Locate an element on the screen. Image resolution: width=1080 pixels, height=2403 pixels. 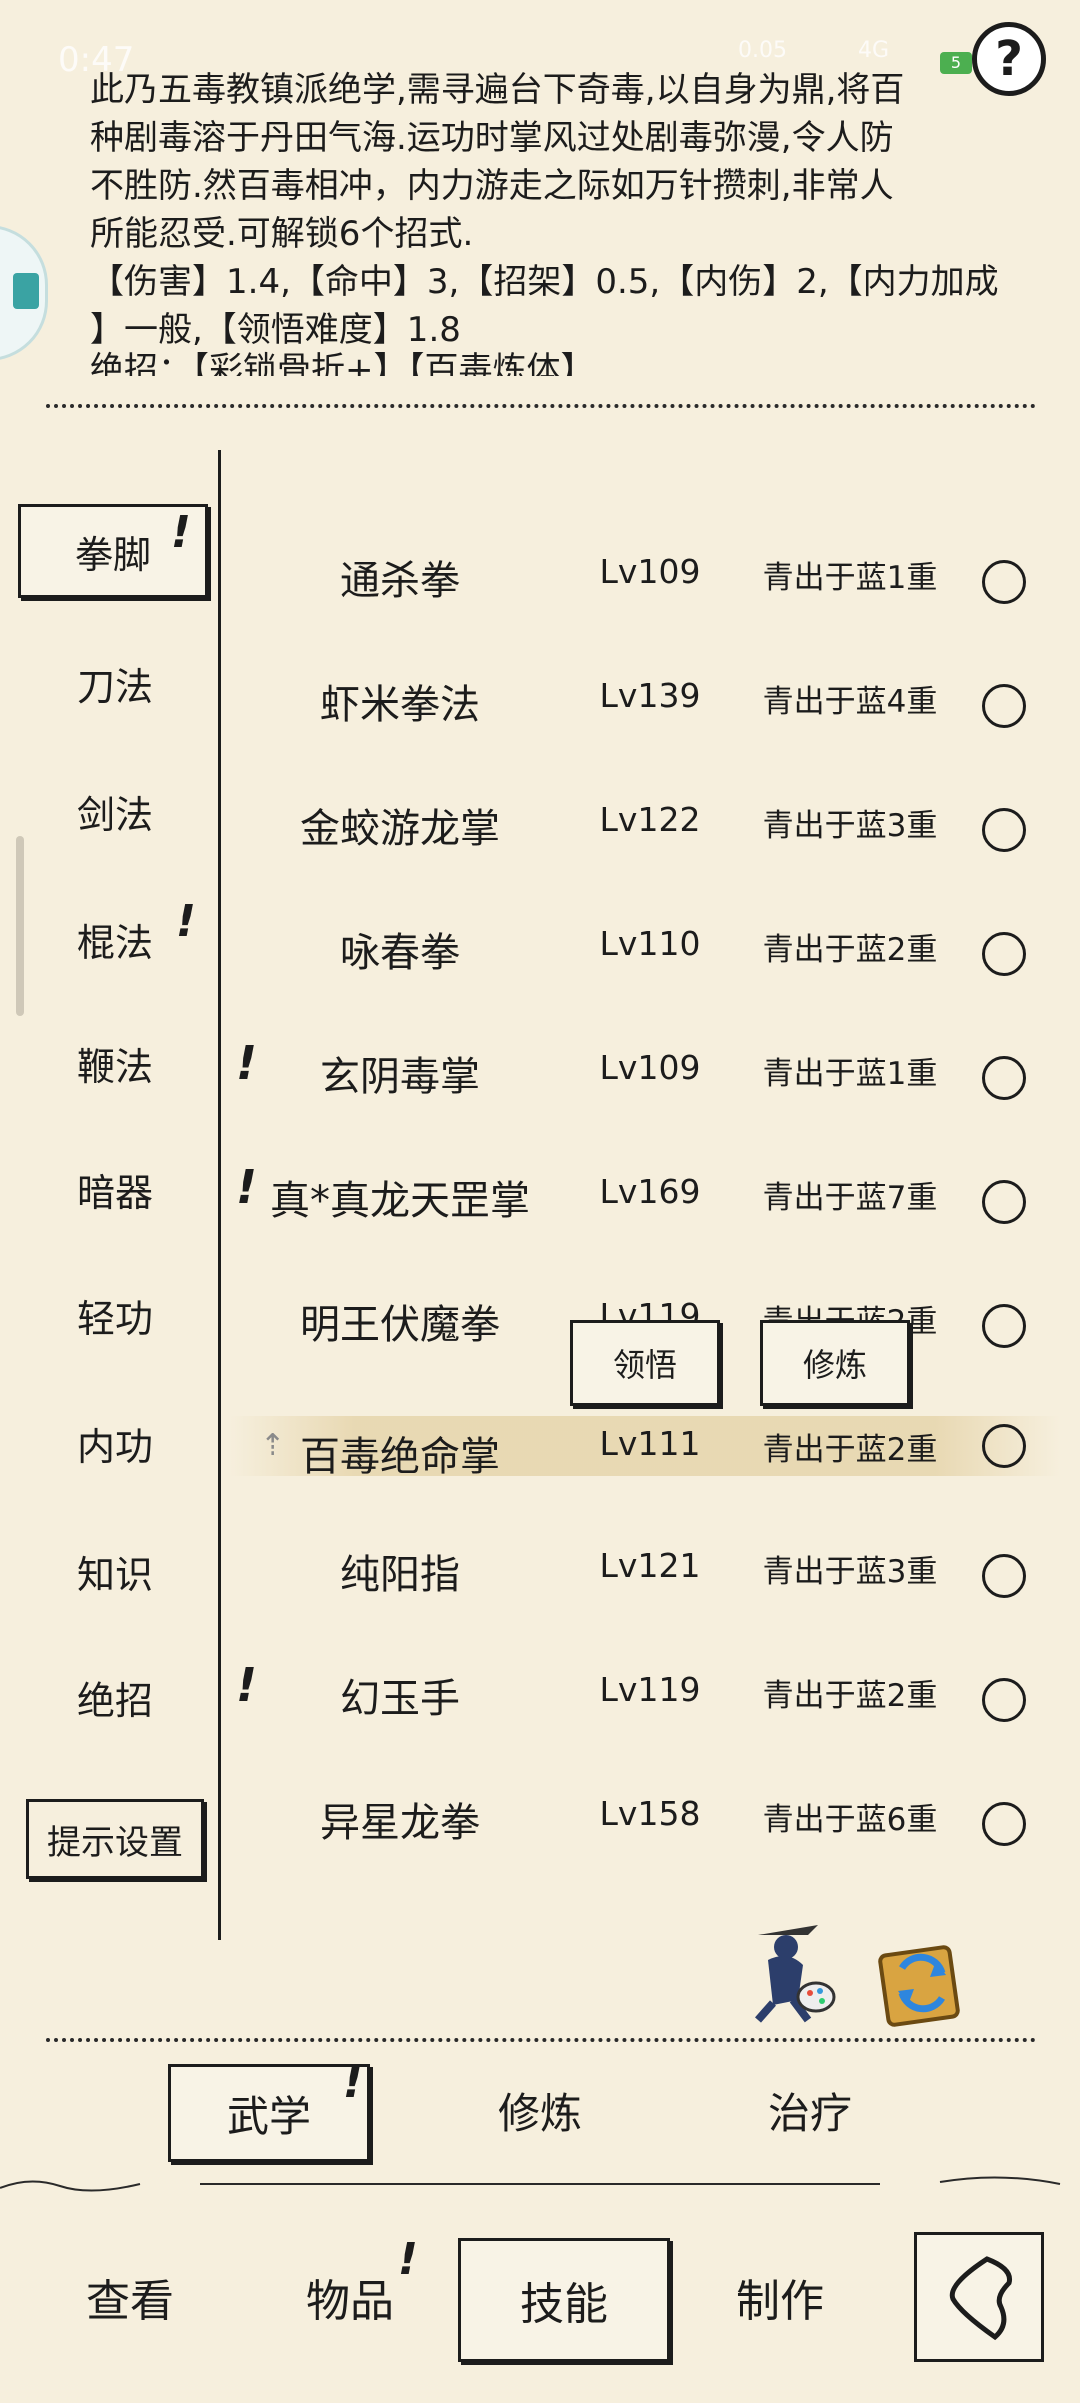
skill-row: 金蛟游龙掌 Lv122 青出于蓝3重 is located at coordinates (645, 824).